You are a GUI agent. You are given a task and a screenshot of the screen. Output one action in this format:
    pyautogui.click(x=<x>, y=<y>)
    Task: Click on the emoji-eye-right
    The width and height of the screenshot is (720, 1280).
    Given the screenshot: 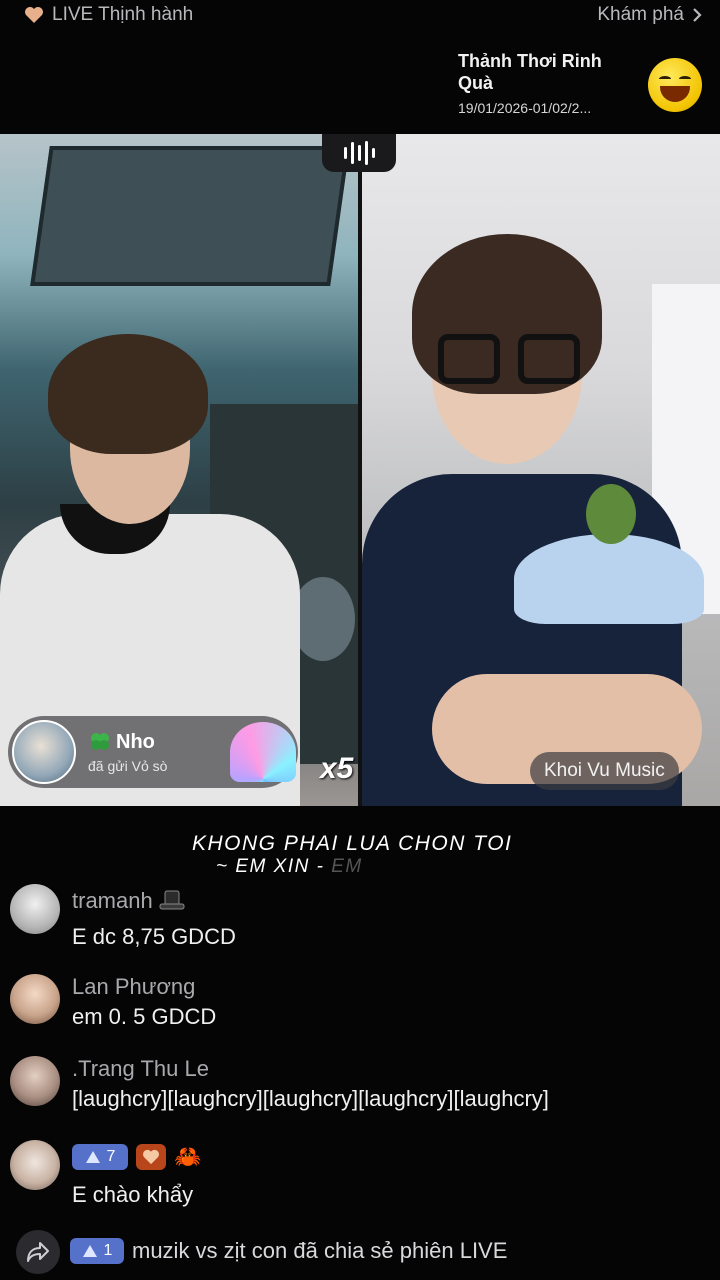 What is the action you would take?
    pyautogui.click(x=685, y=79)
    